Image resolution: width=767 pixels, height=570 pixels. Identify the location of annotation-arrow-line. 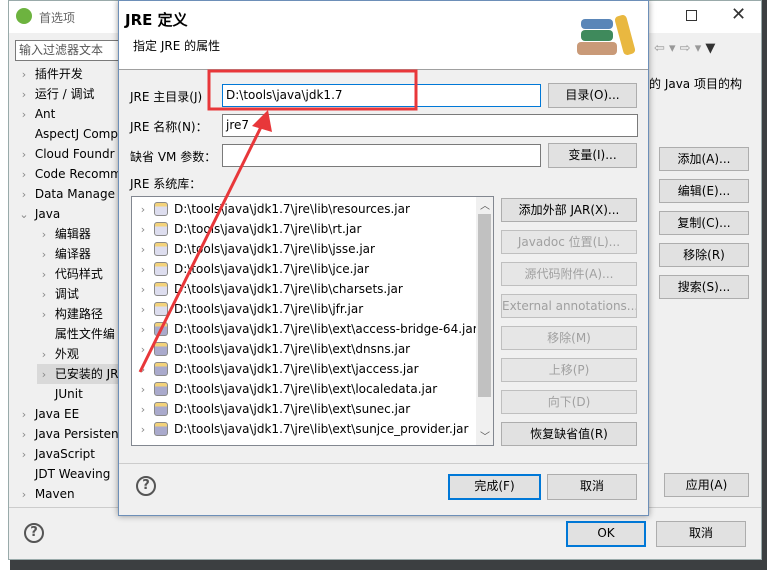
(201, 248).